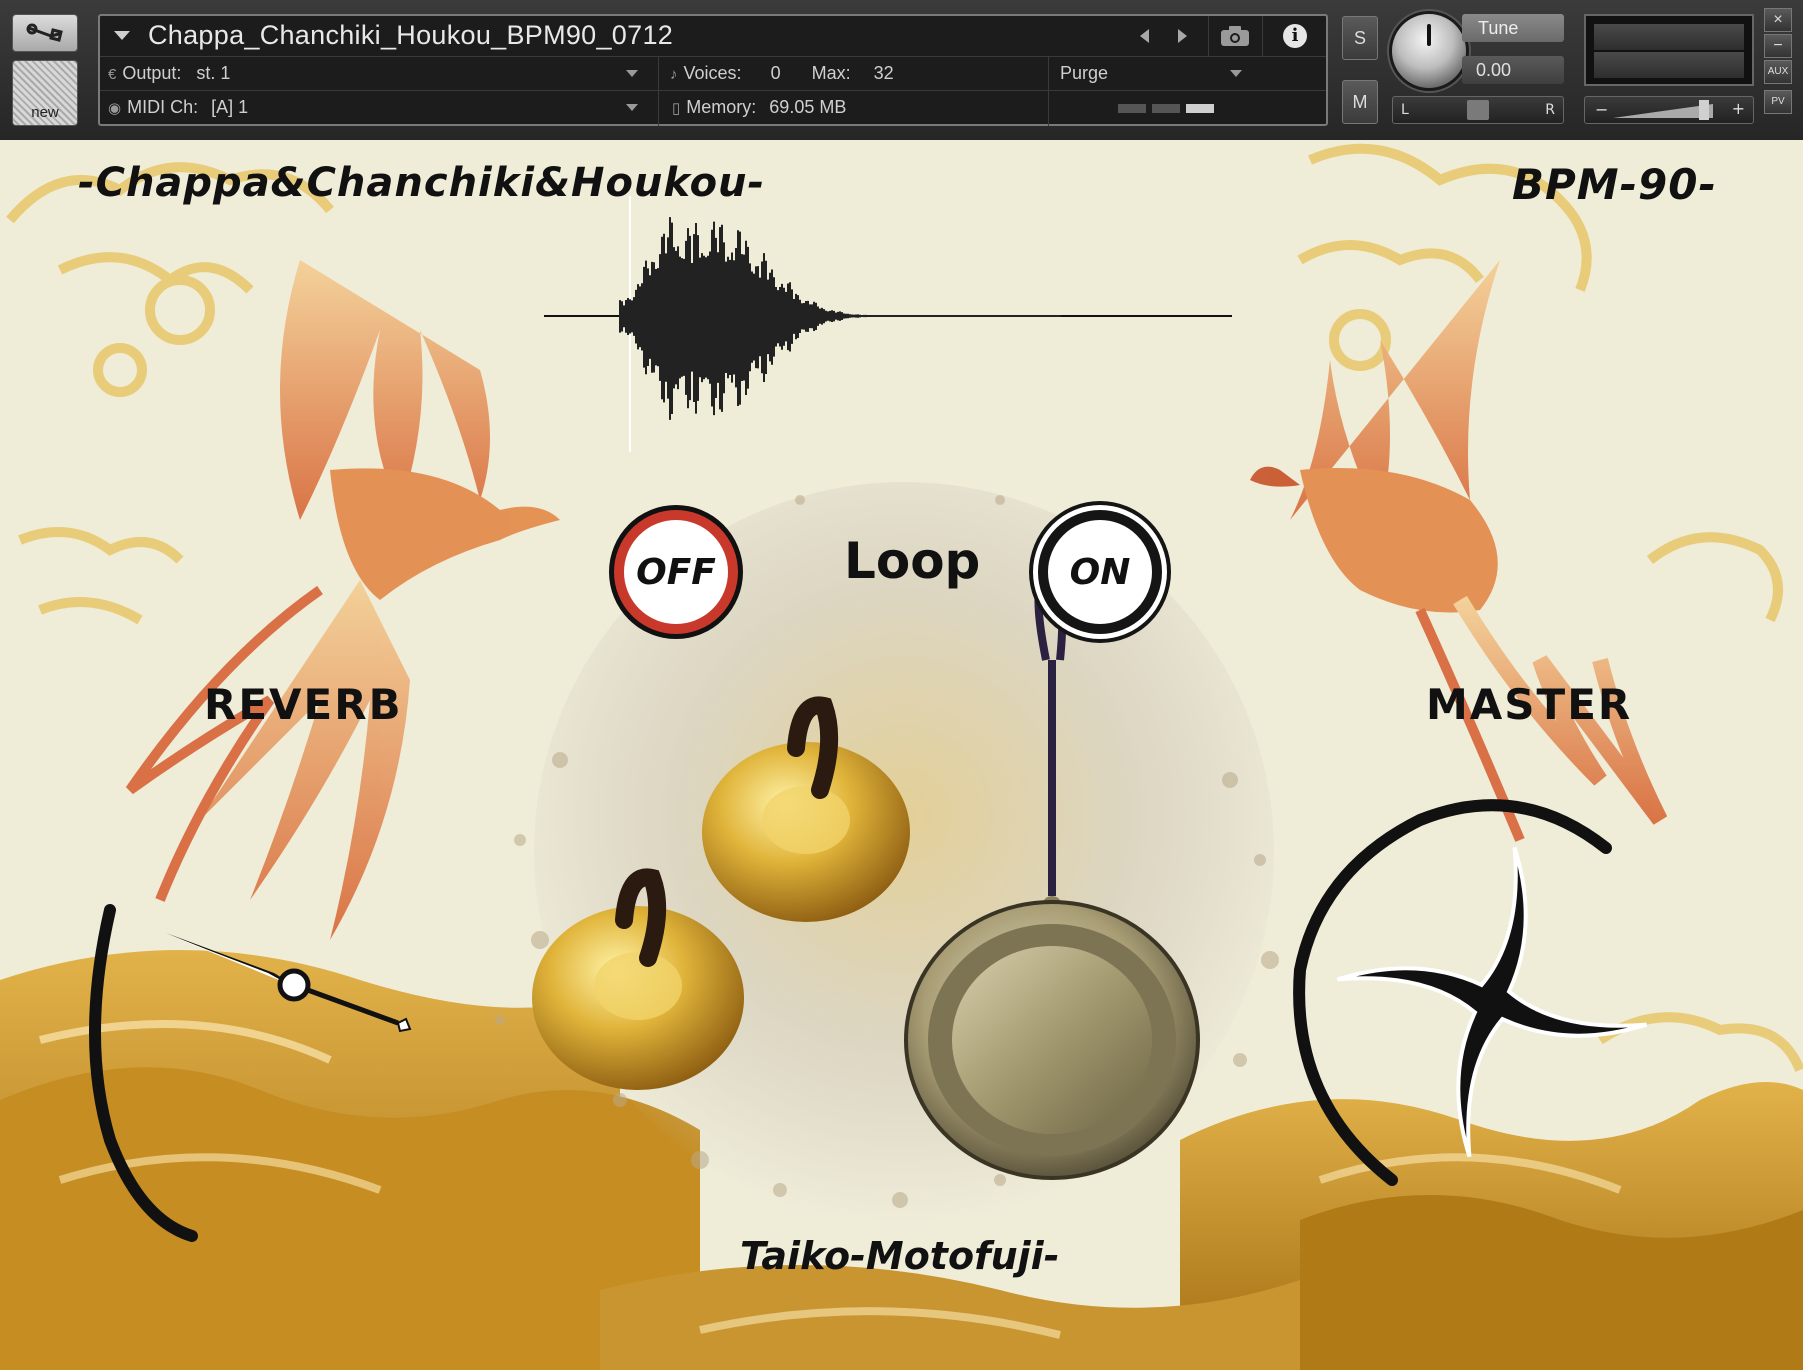 This screenshot has height=1370, width=1803. Describe the element at coordinates (1513, 70) in the screenshot. I see `tune-value: 0.00` at that location.